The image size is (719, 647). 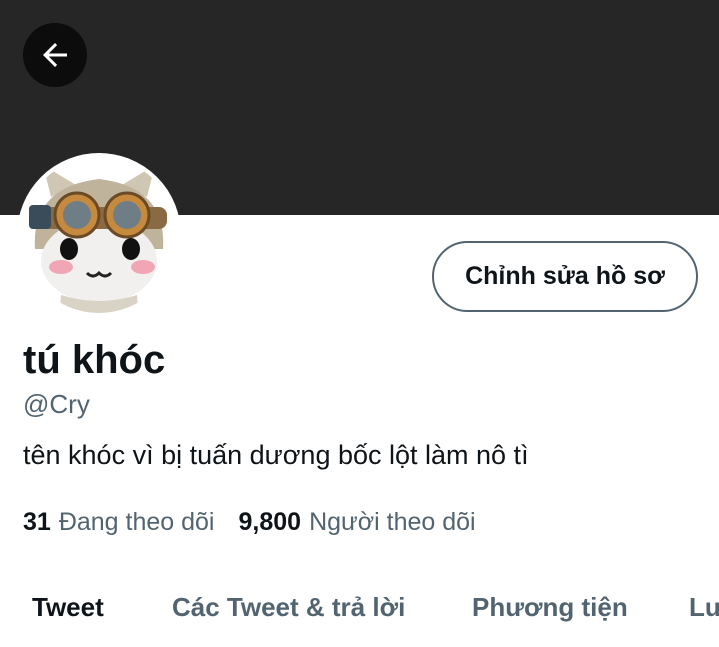 What do you see at coordinates (37, 522) in the screenshot?
I see `following-count: 31` at bounding box center [37, 522].